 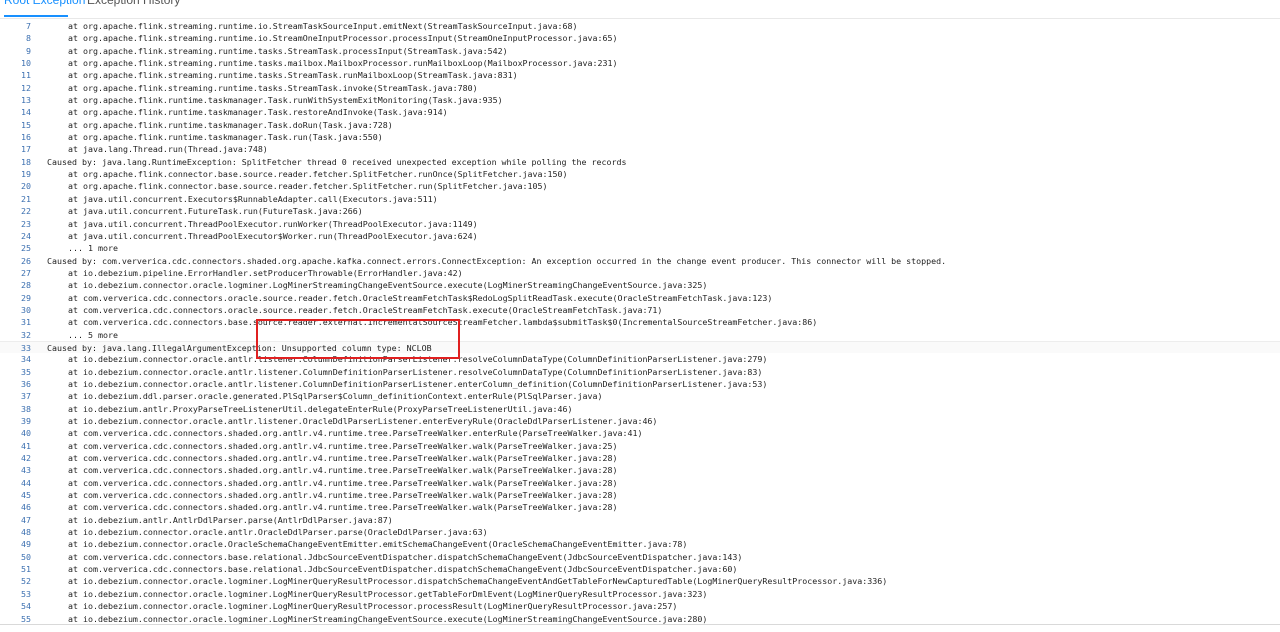 What do you see at coordinates (26, 75) in the screenshot?
I see `line-number: 11` at bounding box center [26, 75].